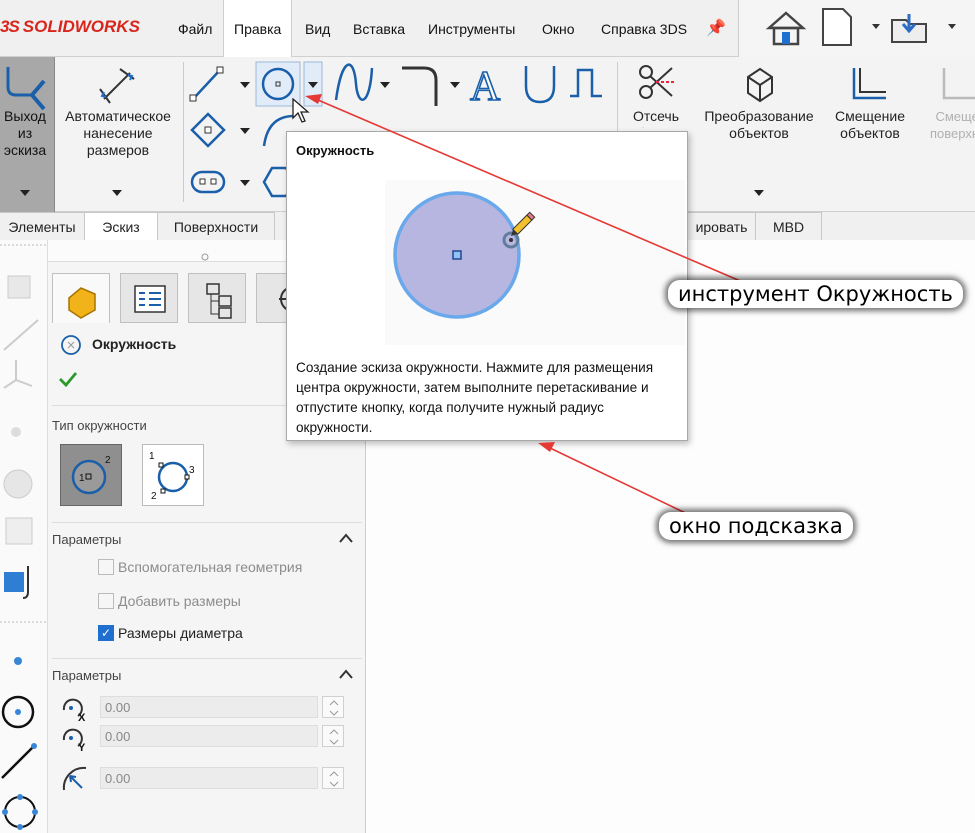  Describe the element at coordinates (16, 432) in the screenshot. I see `point-icon` at that location.